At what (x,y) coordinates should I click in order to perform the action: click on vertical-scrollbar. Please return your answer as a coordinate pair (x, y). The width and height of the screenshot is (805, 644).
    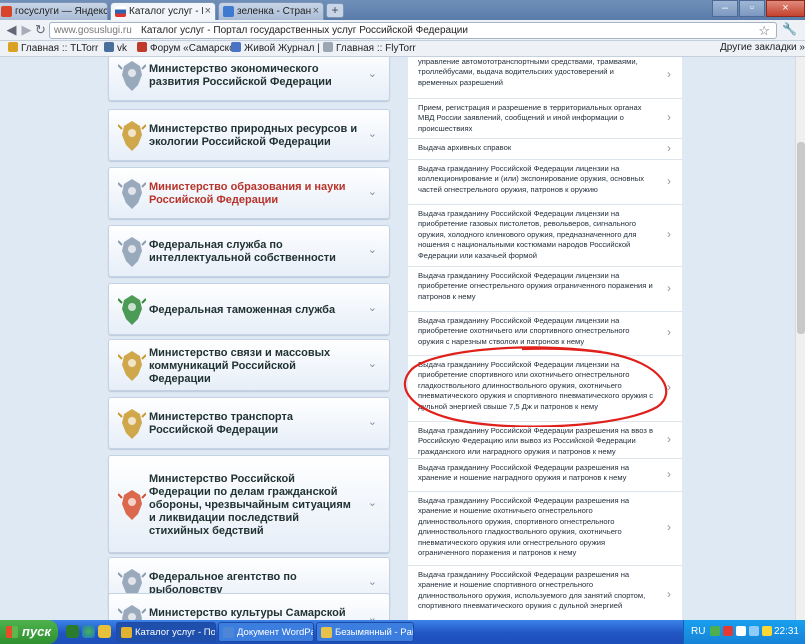
    Looking at the image, I should click on (800, 338).